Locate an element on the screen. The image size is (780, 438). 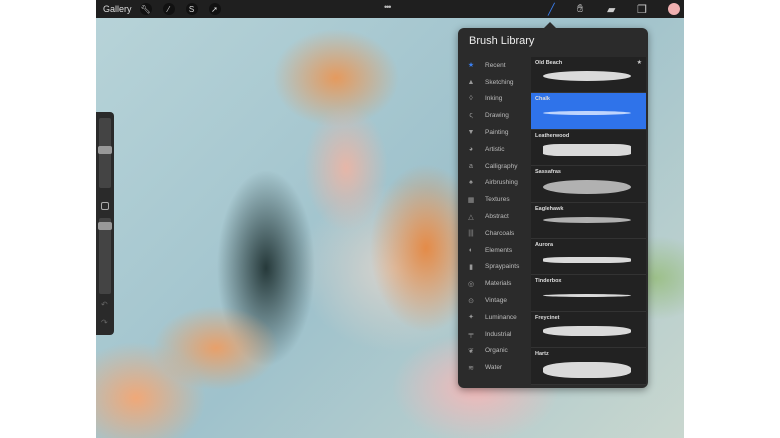
side-toolbar: ↶ ↷ is located at coordinates (105, 223).